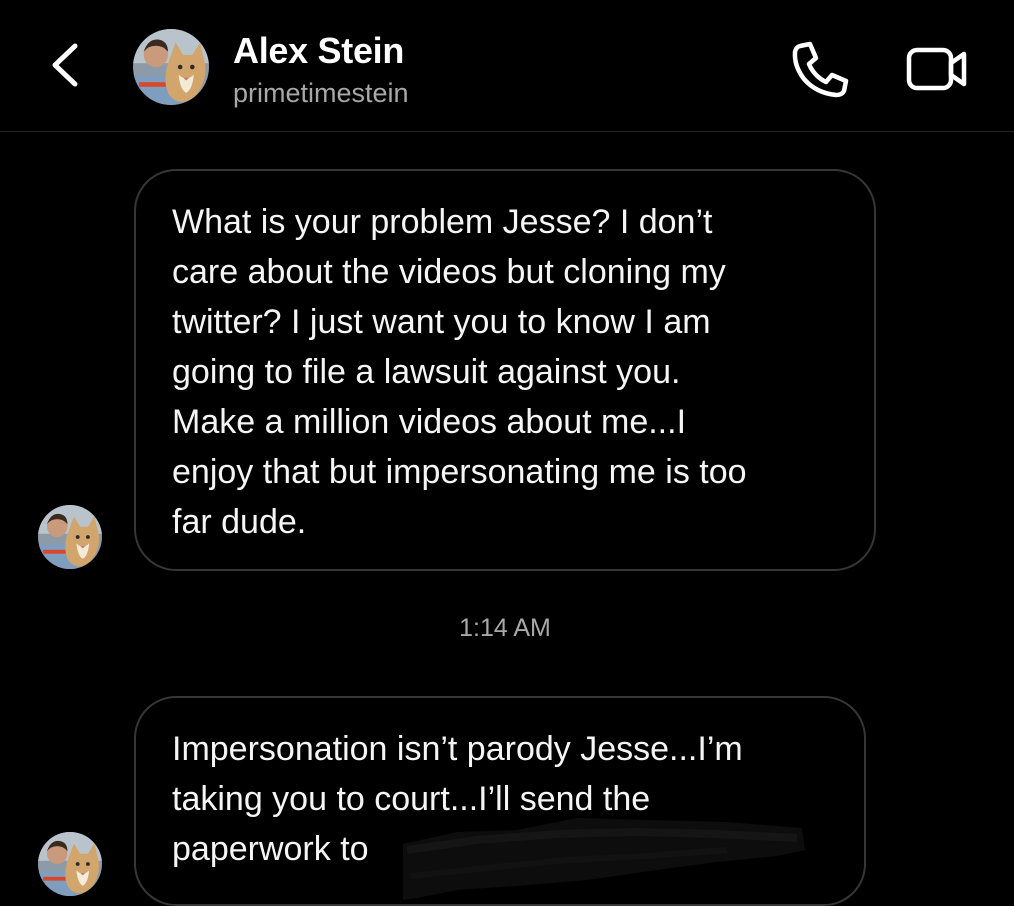 Image resolution: width=1014 pixels, height=906 pixels. Describe the element at coordinates (505, 628) in the screenshot. I see `message-timestamp: 1:14 AM` at that location.